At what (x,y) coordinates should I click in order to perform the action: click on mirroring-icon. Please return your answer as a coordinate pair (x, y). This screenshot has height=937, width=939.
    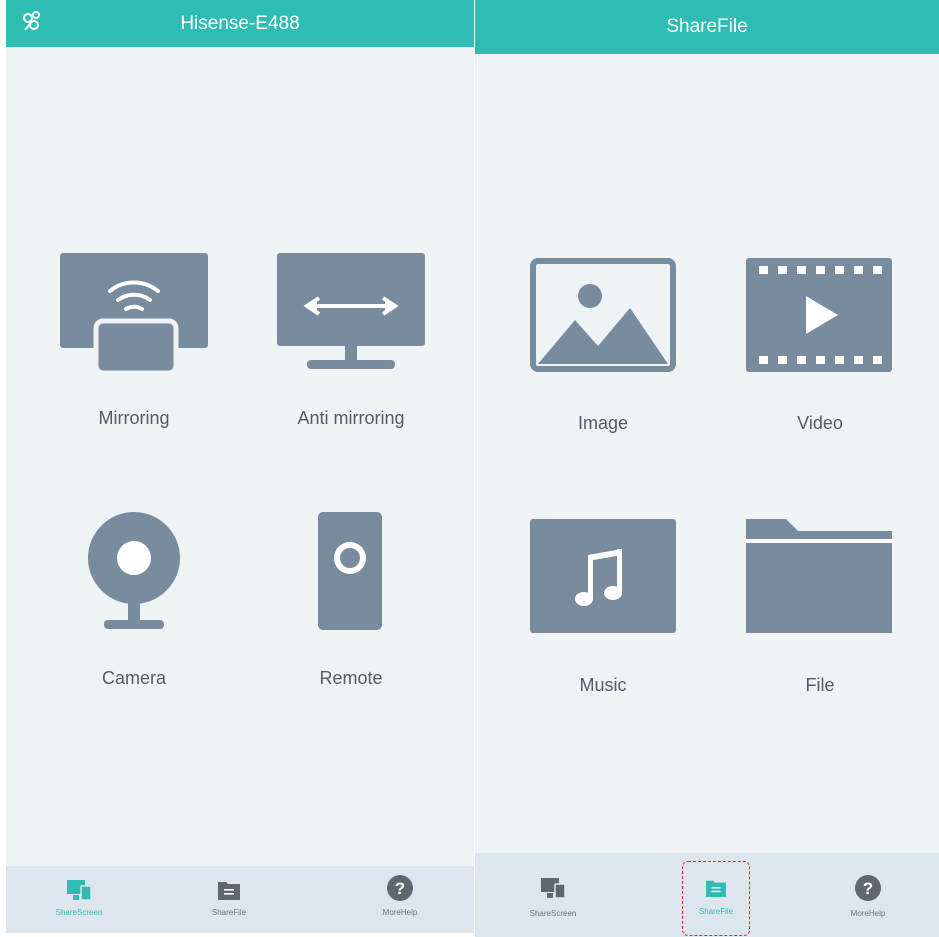
    Looking at the image, I should click on (134, 313).